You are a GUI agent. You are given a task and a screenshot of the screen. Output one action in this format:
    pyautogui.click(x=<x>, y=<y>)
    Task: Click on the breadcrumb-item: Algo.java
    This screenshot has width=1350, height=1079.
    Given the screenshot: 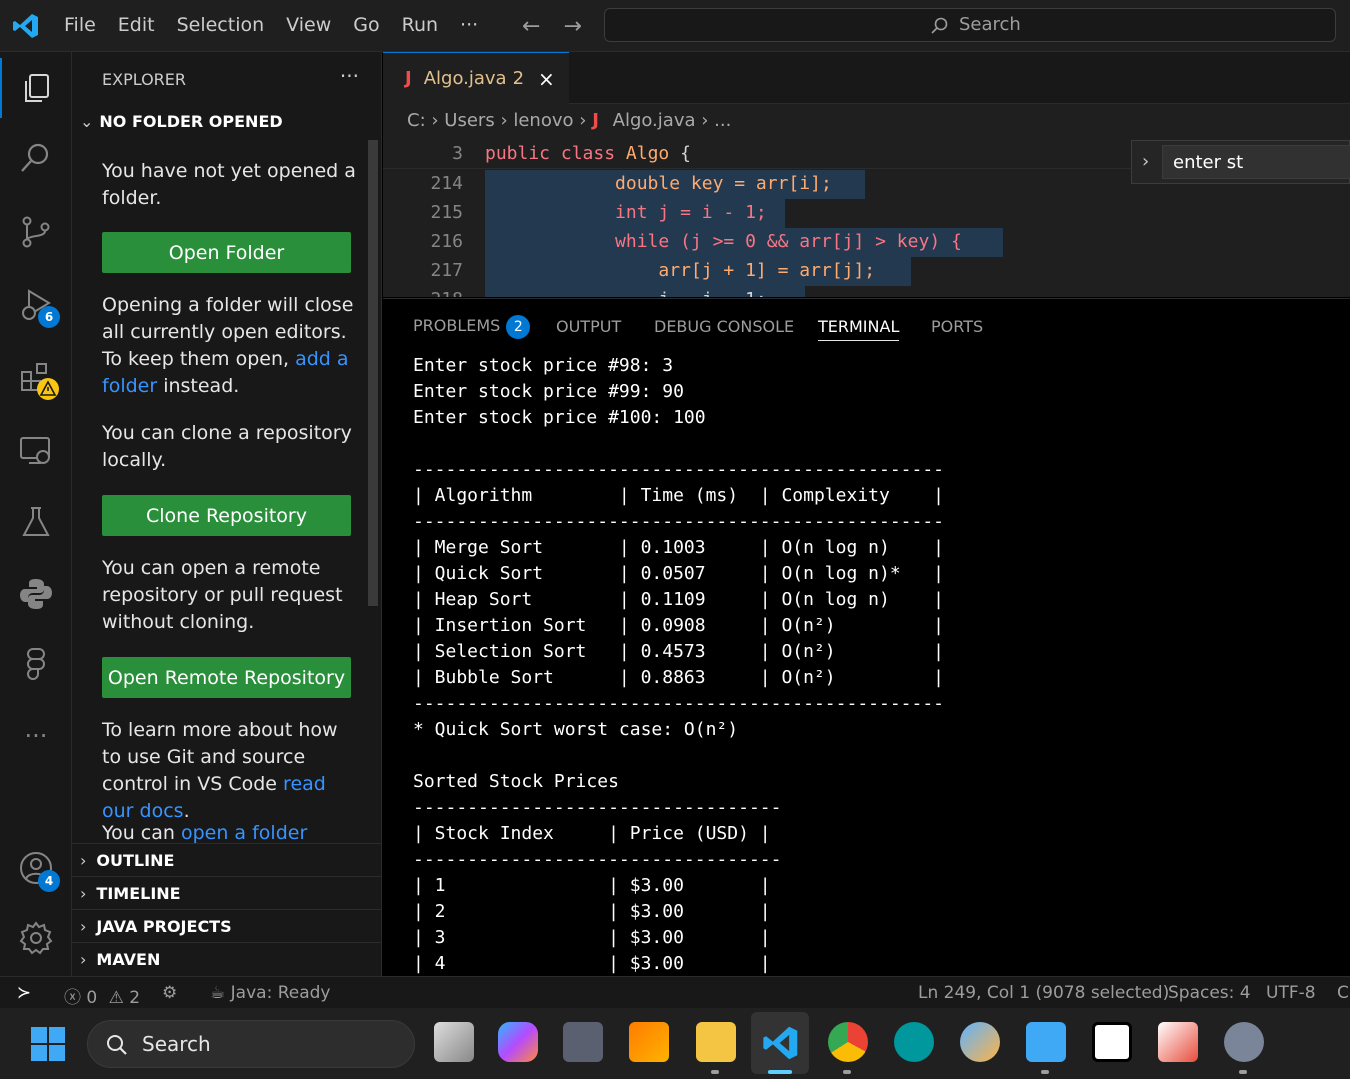 What is the action you would take?
    pyautogui.click(x=654, y=120)
    